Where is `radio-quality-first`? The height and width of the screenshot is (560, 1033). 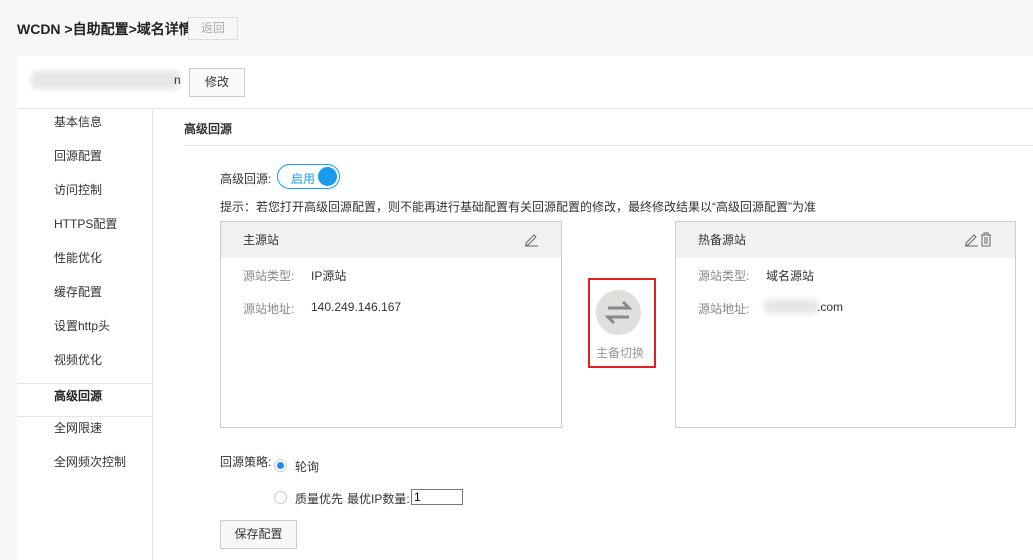 radio-quality-first is located at coordinates (280, 497).